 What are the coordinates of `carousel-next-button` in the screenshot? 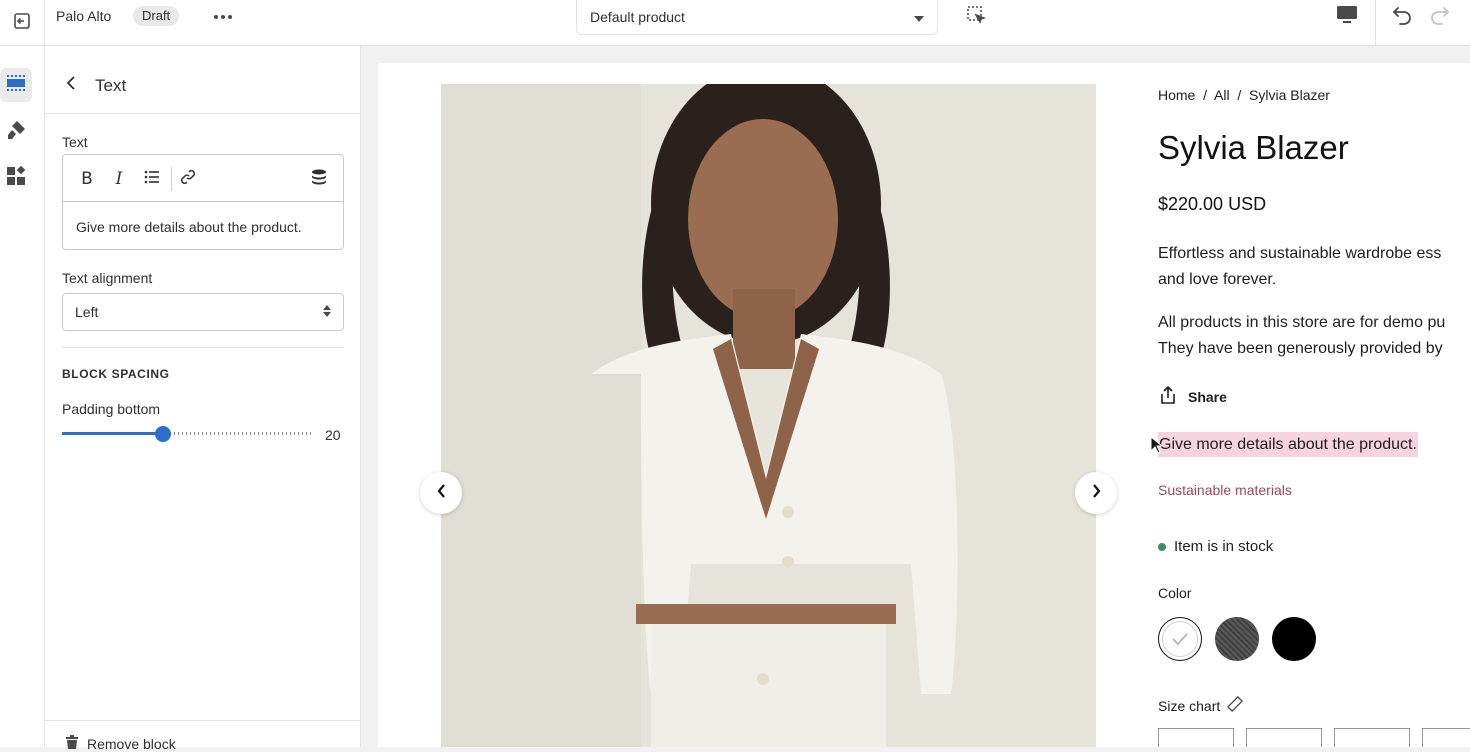 It's located at (1096, 493).